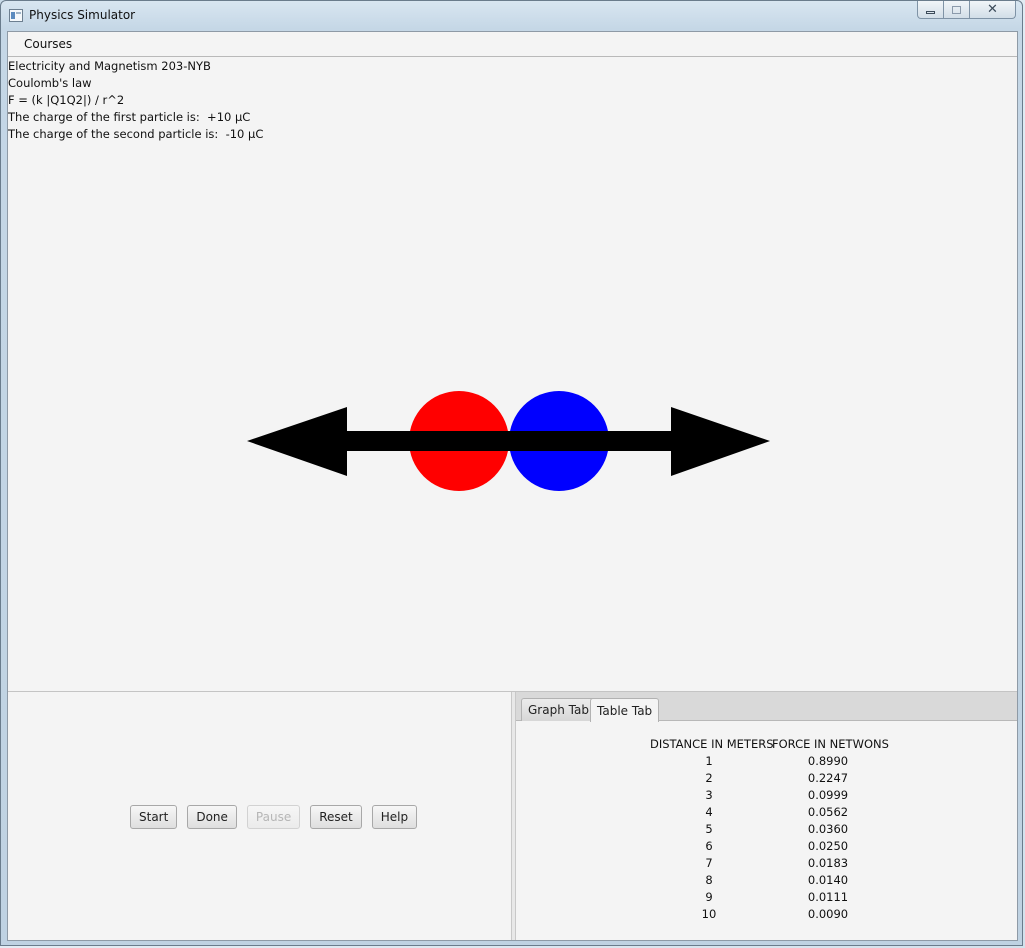 The width and height of the screenshot is (1025, 948). I want to click on controls-pane: Start Done Pause Reset Help, so click(259, 816).